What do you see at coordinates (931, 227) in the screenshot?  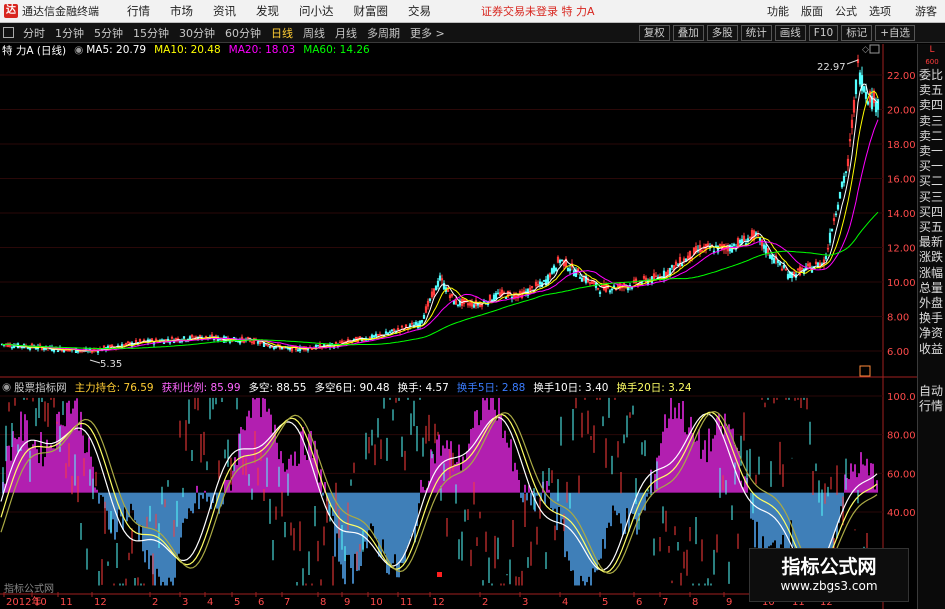 I see `side-tab: 买五` at bounding box center [931, 227].